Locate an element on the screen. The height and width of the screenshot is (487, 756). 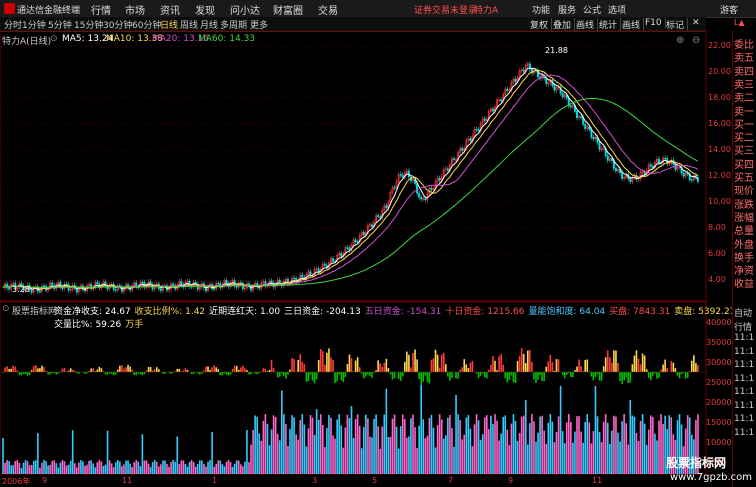
date-tick: 2006年 is located at coordinates (16, 481).